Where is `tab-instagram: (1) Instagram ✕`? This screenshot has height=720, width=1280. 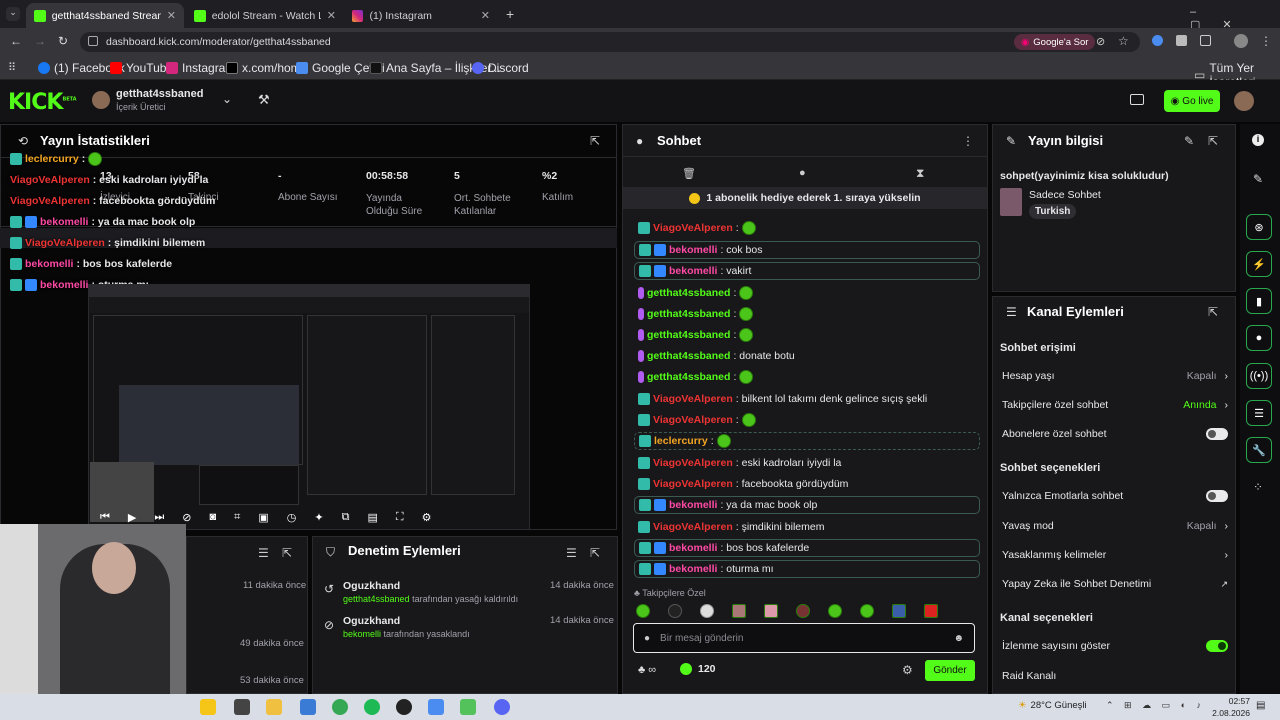
tab-instagram: (1) Instagram ✕ is located at coordinates (421, 15).